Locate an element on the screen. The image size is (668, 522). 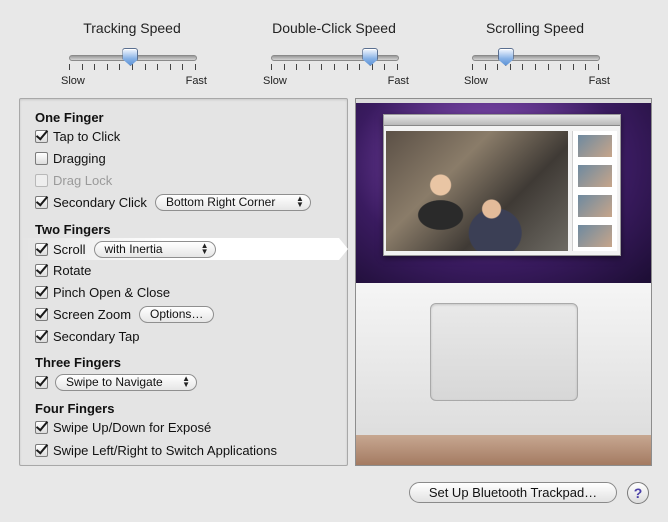
pinch-option: Pinch Open & Close is located at coordinates (102, 292).